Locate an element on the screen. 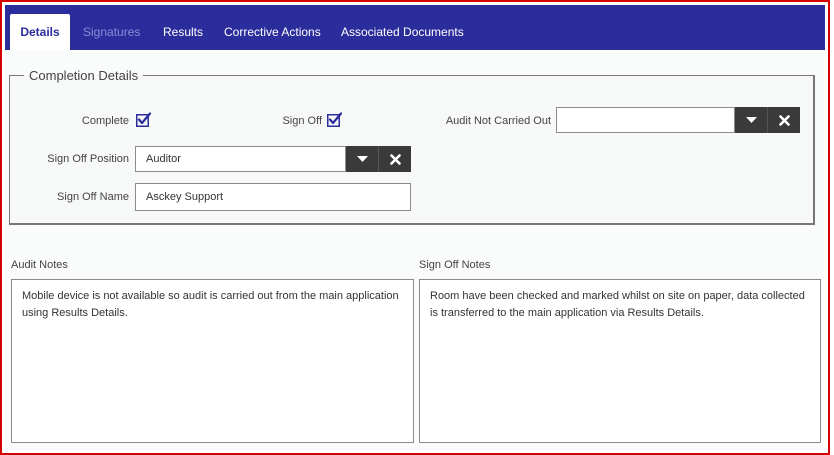 The height and width of the screenshot is (455, 834). sign-off-position-dropdown-button is located at coordinates (362, 159).